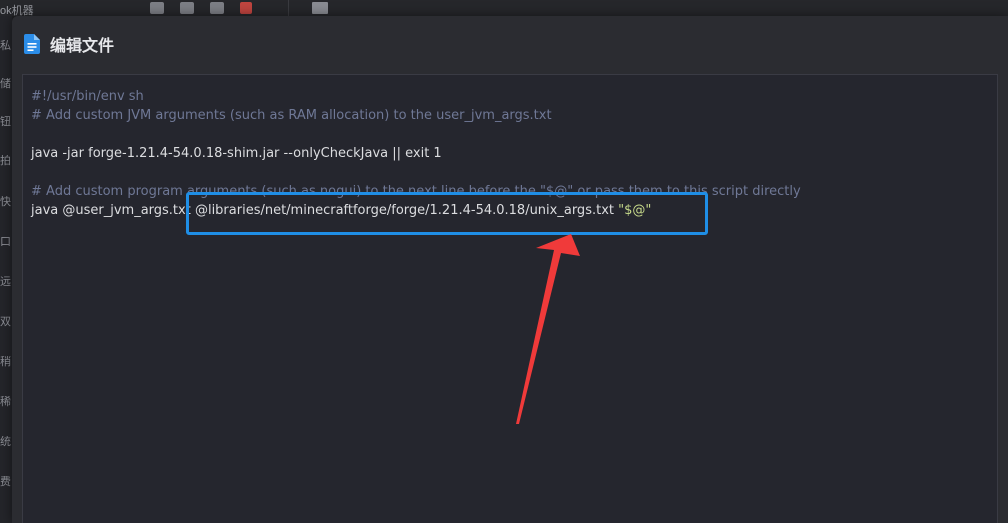 The width and height of the screenshot is (1008, 523). What do you see at coordinates (5, 362) in the screenshot?
I see `sidebar-fragment: 稍` at bounding box center [5, 362].